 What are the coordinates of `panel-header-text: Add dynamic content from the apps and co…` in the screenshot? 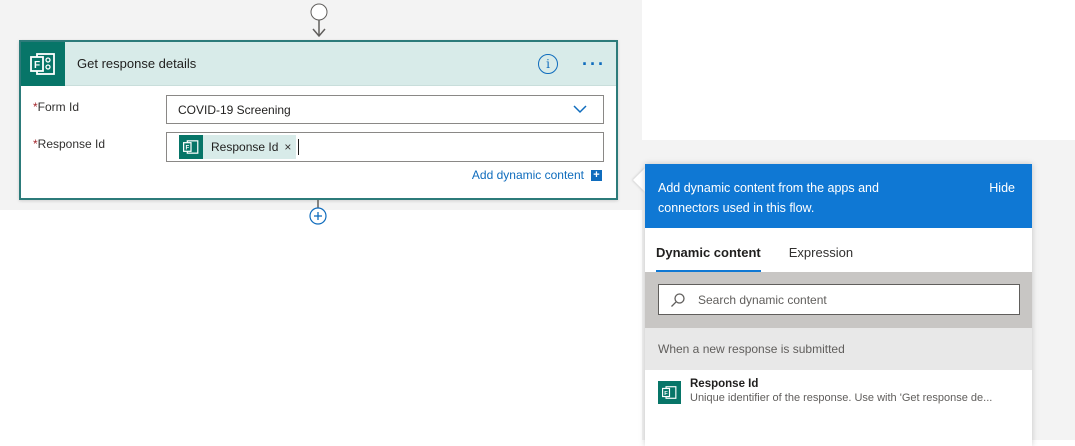 It's located at (768, 198).